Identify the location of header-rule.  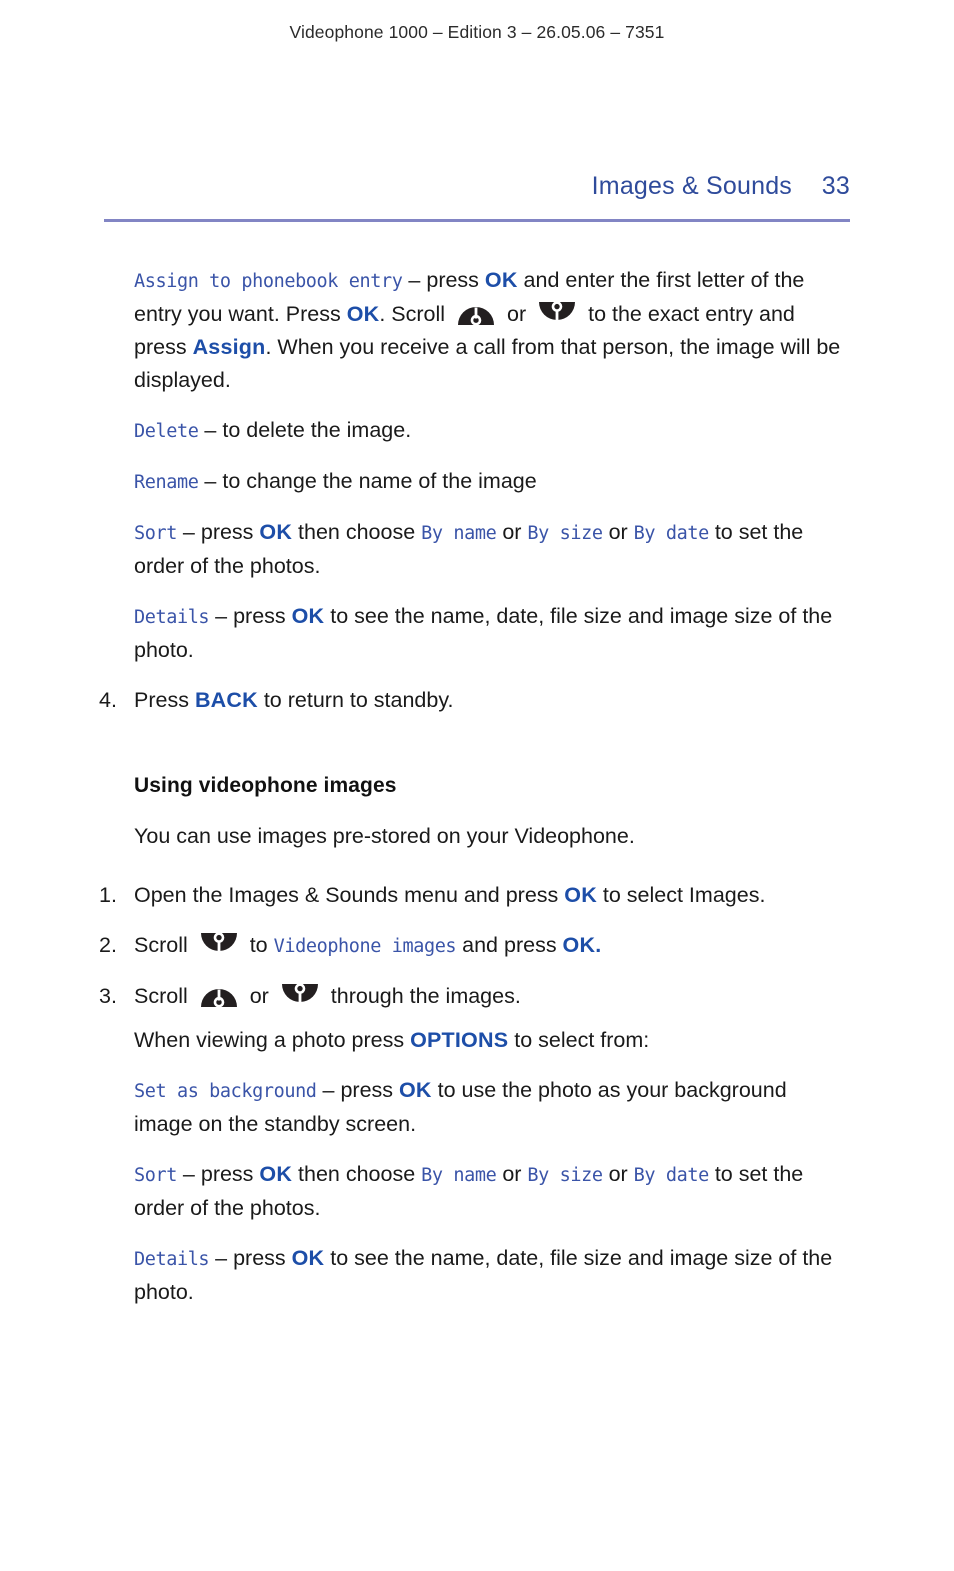
(477, 220).